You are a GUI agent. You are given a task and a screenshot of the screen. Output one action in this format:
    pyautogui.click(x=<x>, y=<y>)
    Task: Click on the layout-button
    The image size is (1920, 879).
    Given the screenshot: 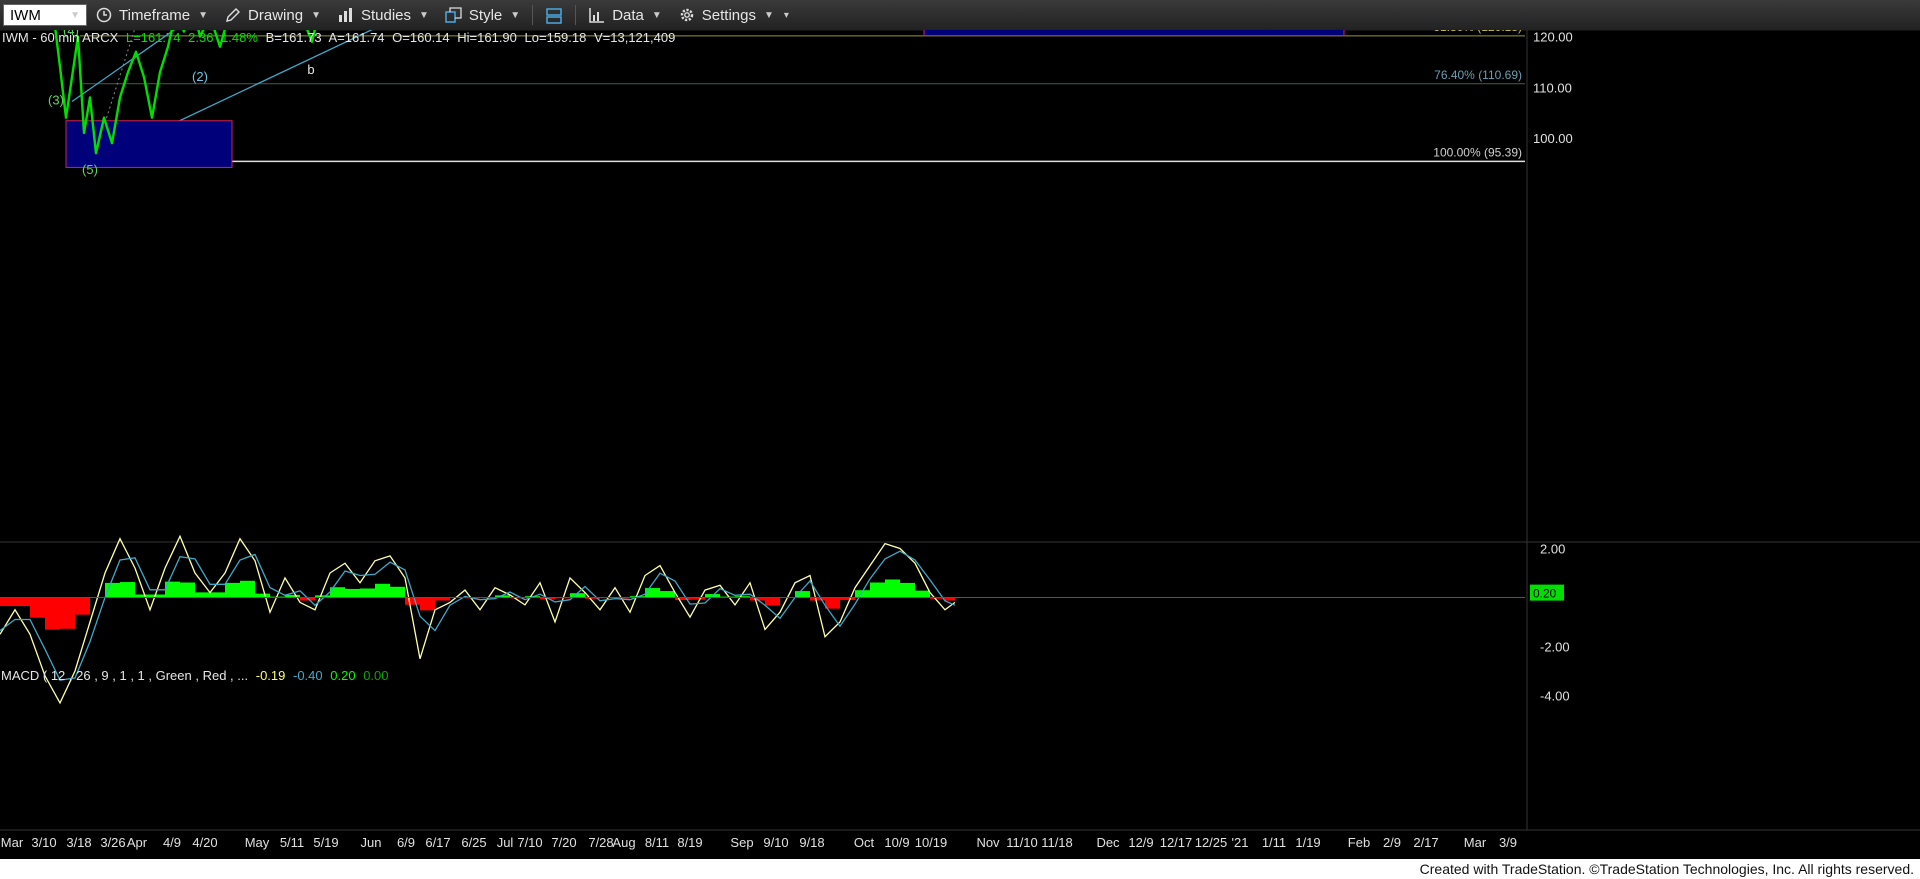 What is the action you would take?
    pyautogui.click(x=554, y=15)
    